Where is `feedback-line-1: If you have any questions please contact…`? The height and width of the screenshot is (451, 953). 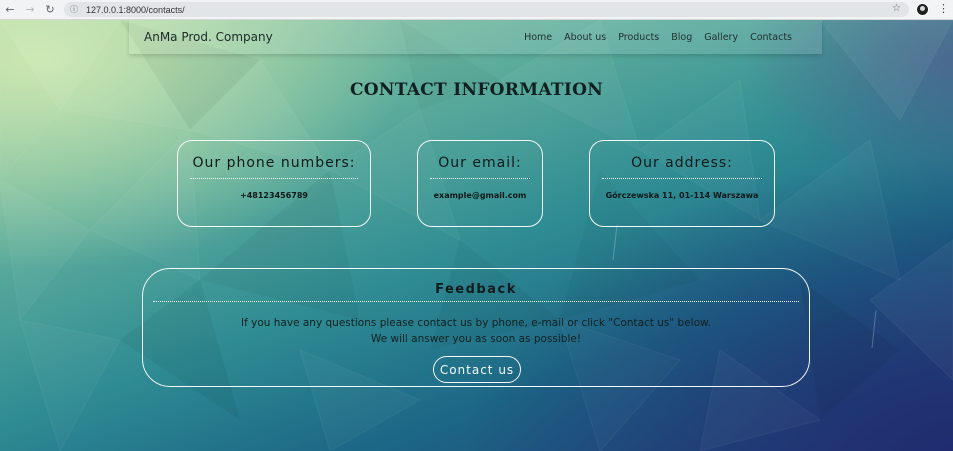
feedback-line-1: If you have any questions please contact… is located at coordinates (476, 323).